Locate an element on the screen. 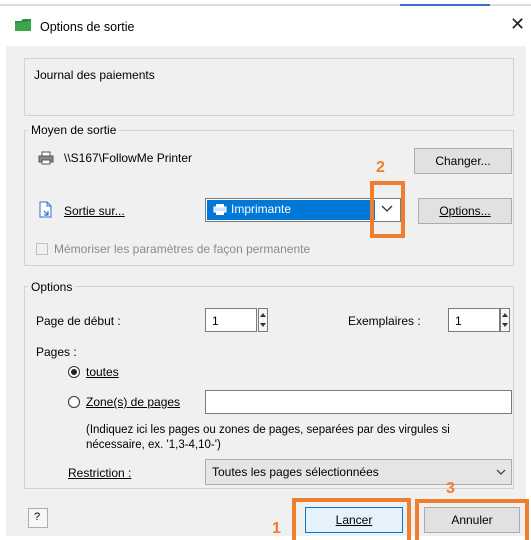 The width and height of the screenshot is (531, 540). annotation-number-1: 1 is located at coordinates (276, 528).